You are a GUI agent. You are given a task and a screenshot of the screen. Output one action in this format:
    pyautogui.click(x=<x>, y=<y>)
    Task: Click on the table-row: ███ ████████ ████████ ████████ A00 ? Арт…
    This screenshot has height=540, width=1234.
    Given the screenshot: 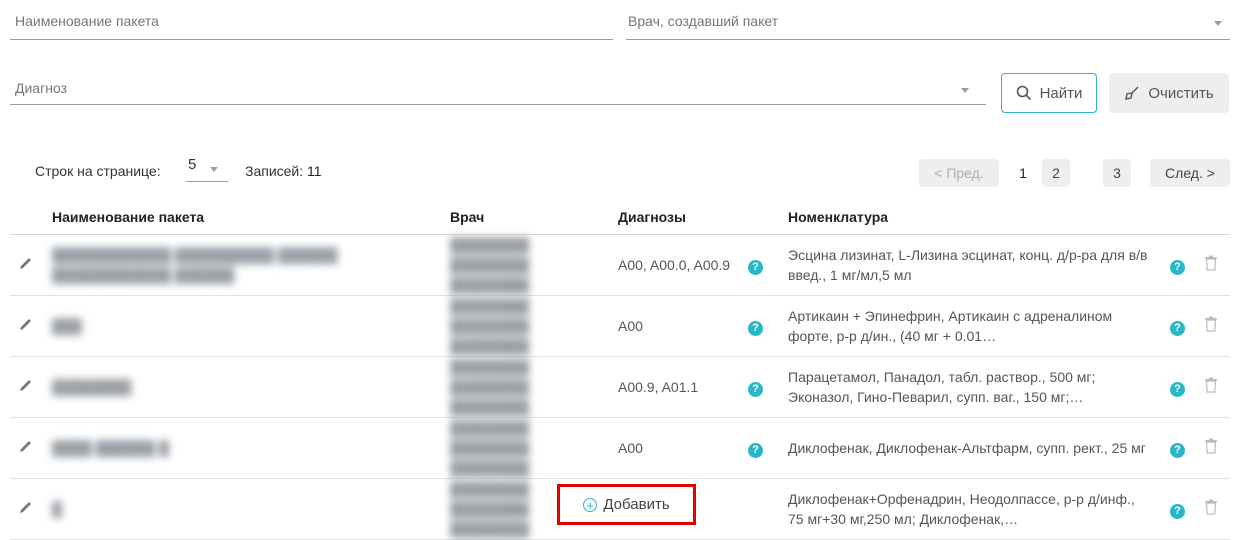 What is the action you would take?
    pyautogui.click(x=620, y=326)
    